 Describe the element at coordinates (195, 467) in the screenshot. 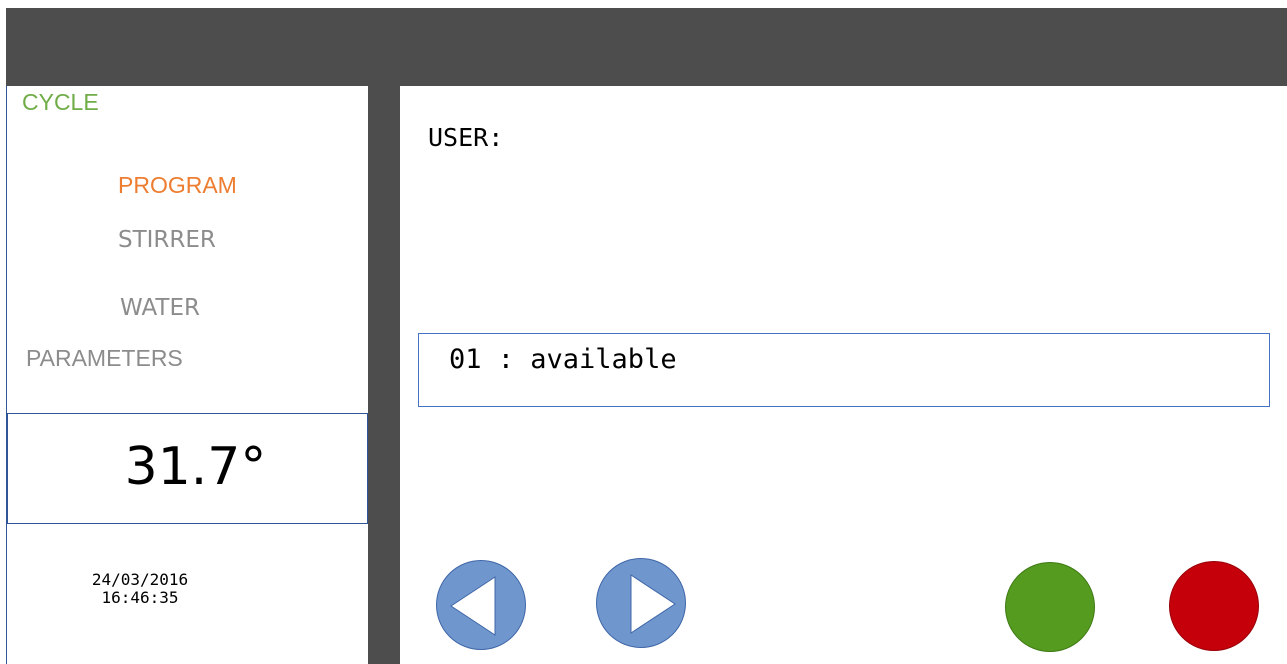

I see `temperature-value: 31.7°` at that location.